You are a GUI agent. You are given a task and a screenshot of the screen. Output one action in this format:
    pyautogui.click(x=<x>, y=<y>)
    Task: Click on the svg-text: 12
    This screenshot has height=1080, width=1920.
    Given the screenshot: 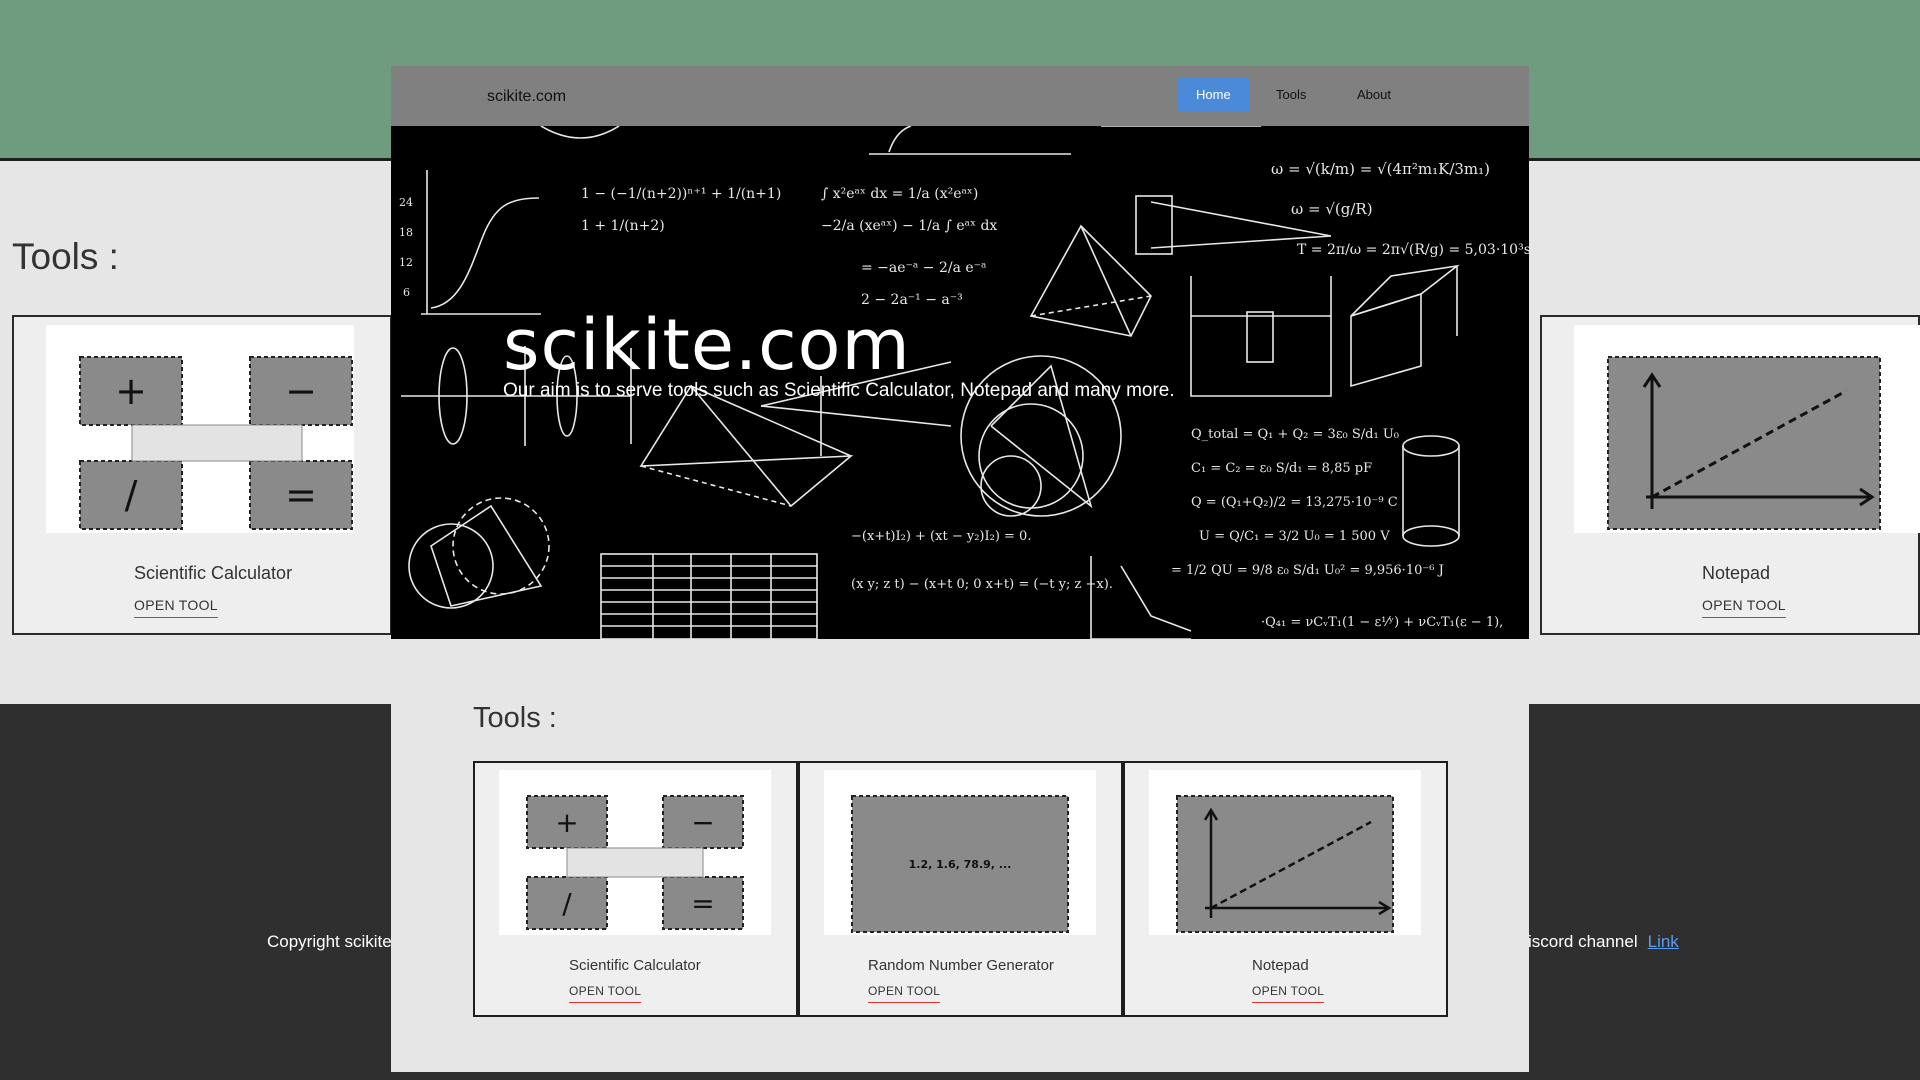 What is the action you would take?
    pyautogui.click(x=406, y=262)
    